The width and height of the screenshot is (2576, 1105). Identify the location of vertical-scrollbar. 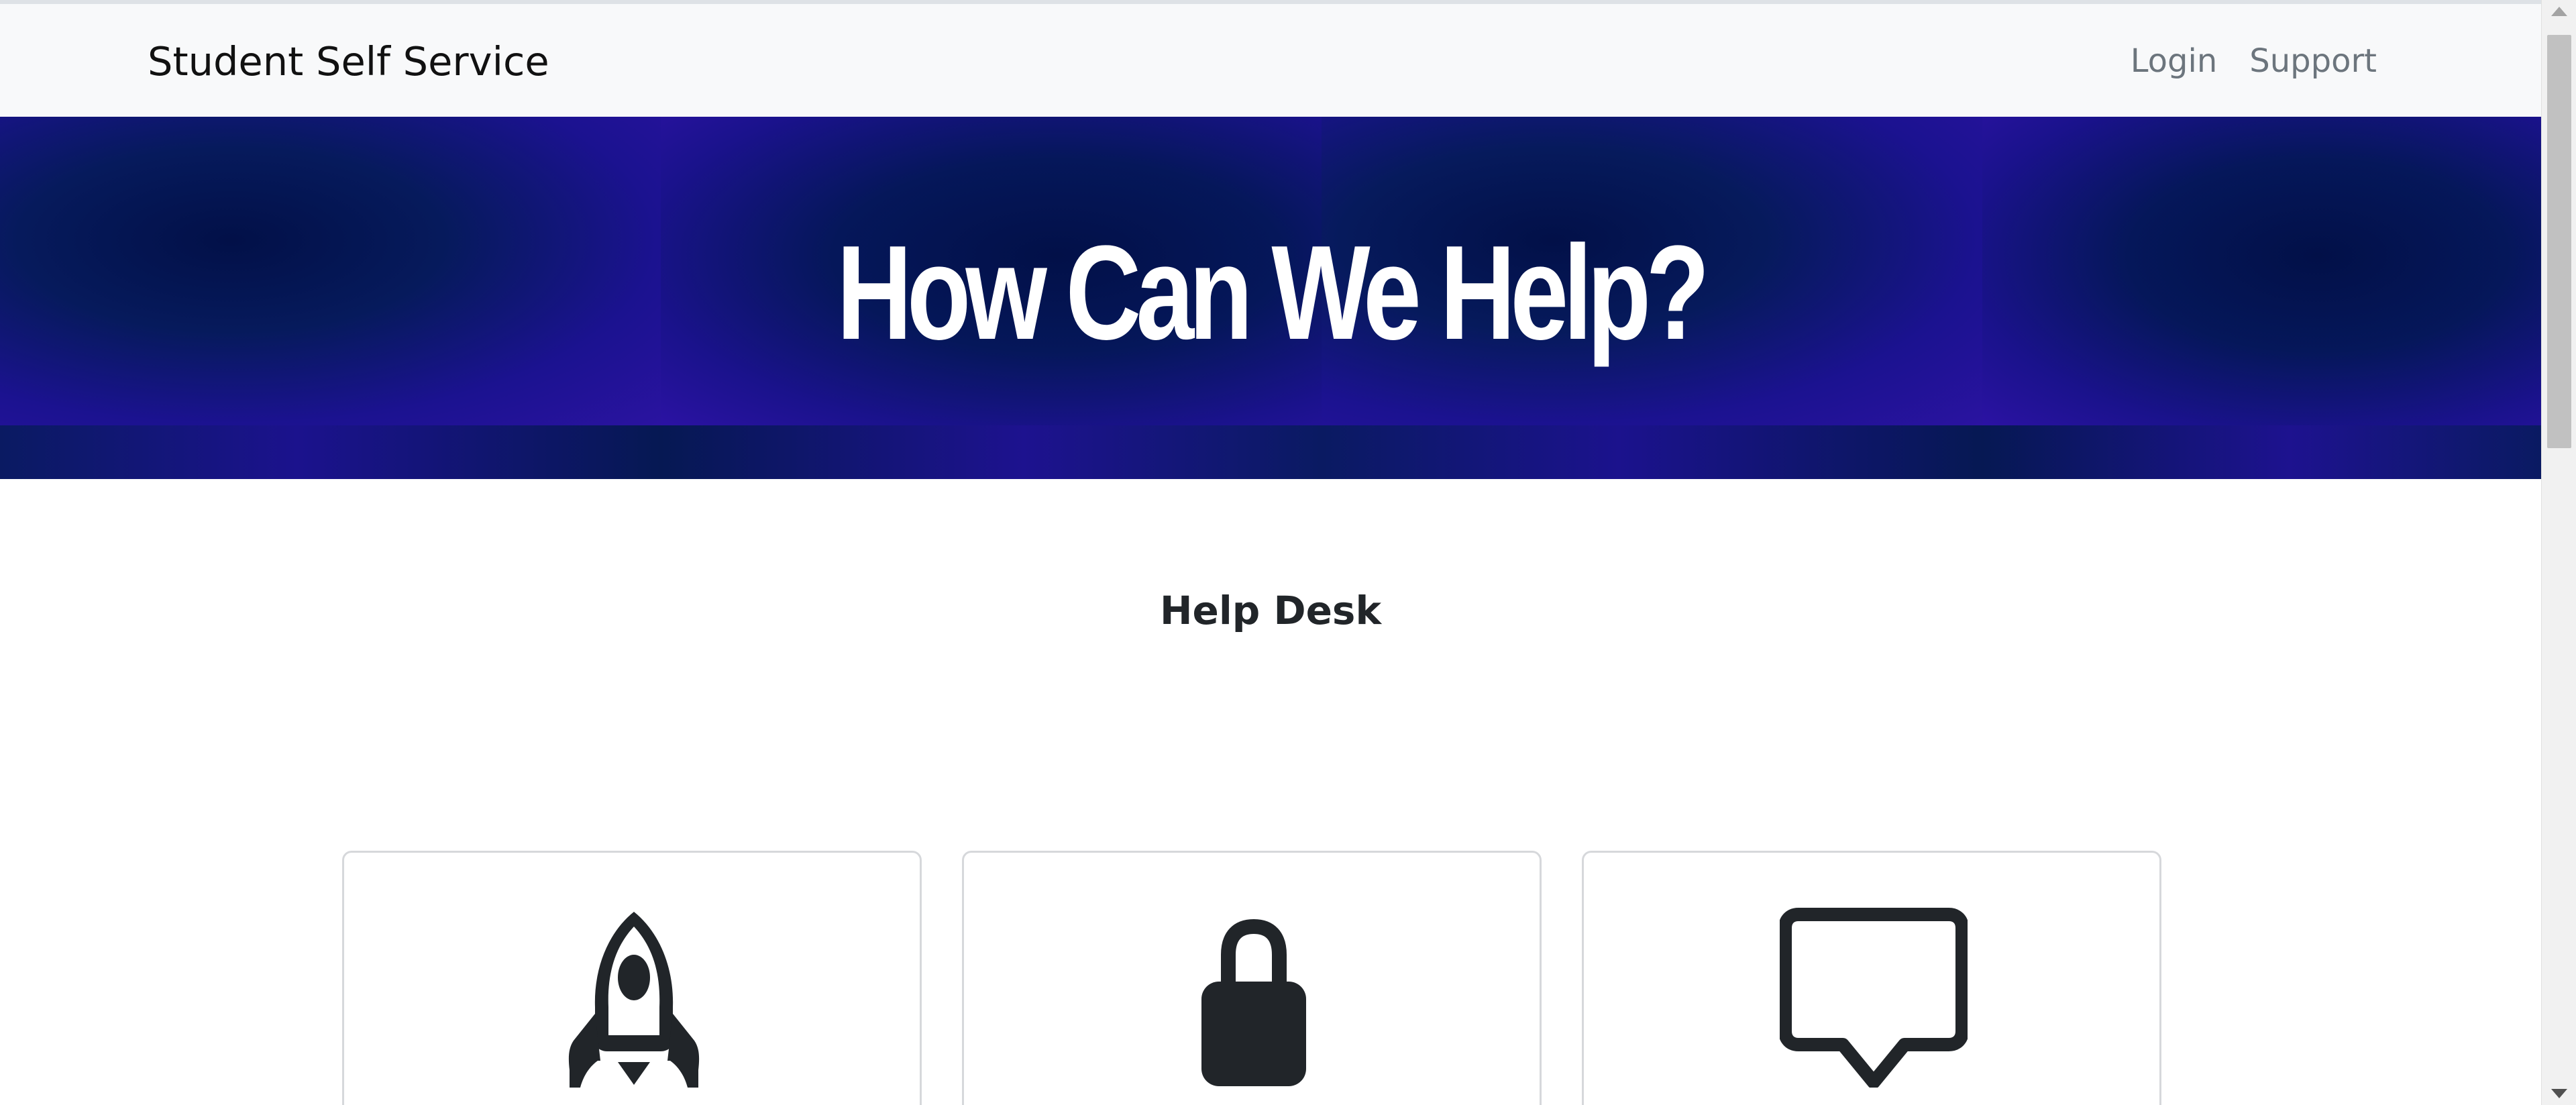
(2558, 552).